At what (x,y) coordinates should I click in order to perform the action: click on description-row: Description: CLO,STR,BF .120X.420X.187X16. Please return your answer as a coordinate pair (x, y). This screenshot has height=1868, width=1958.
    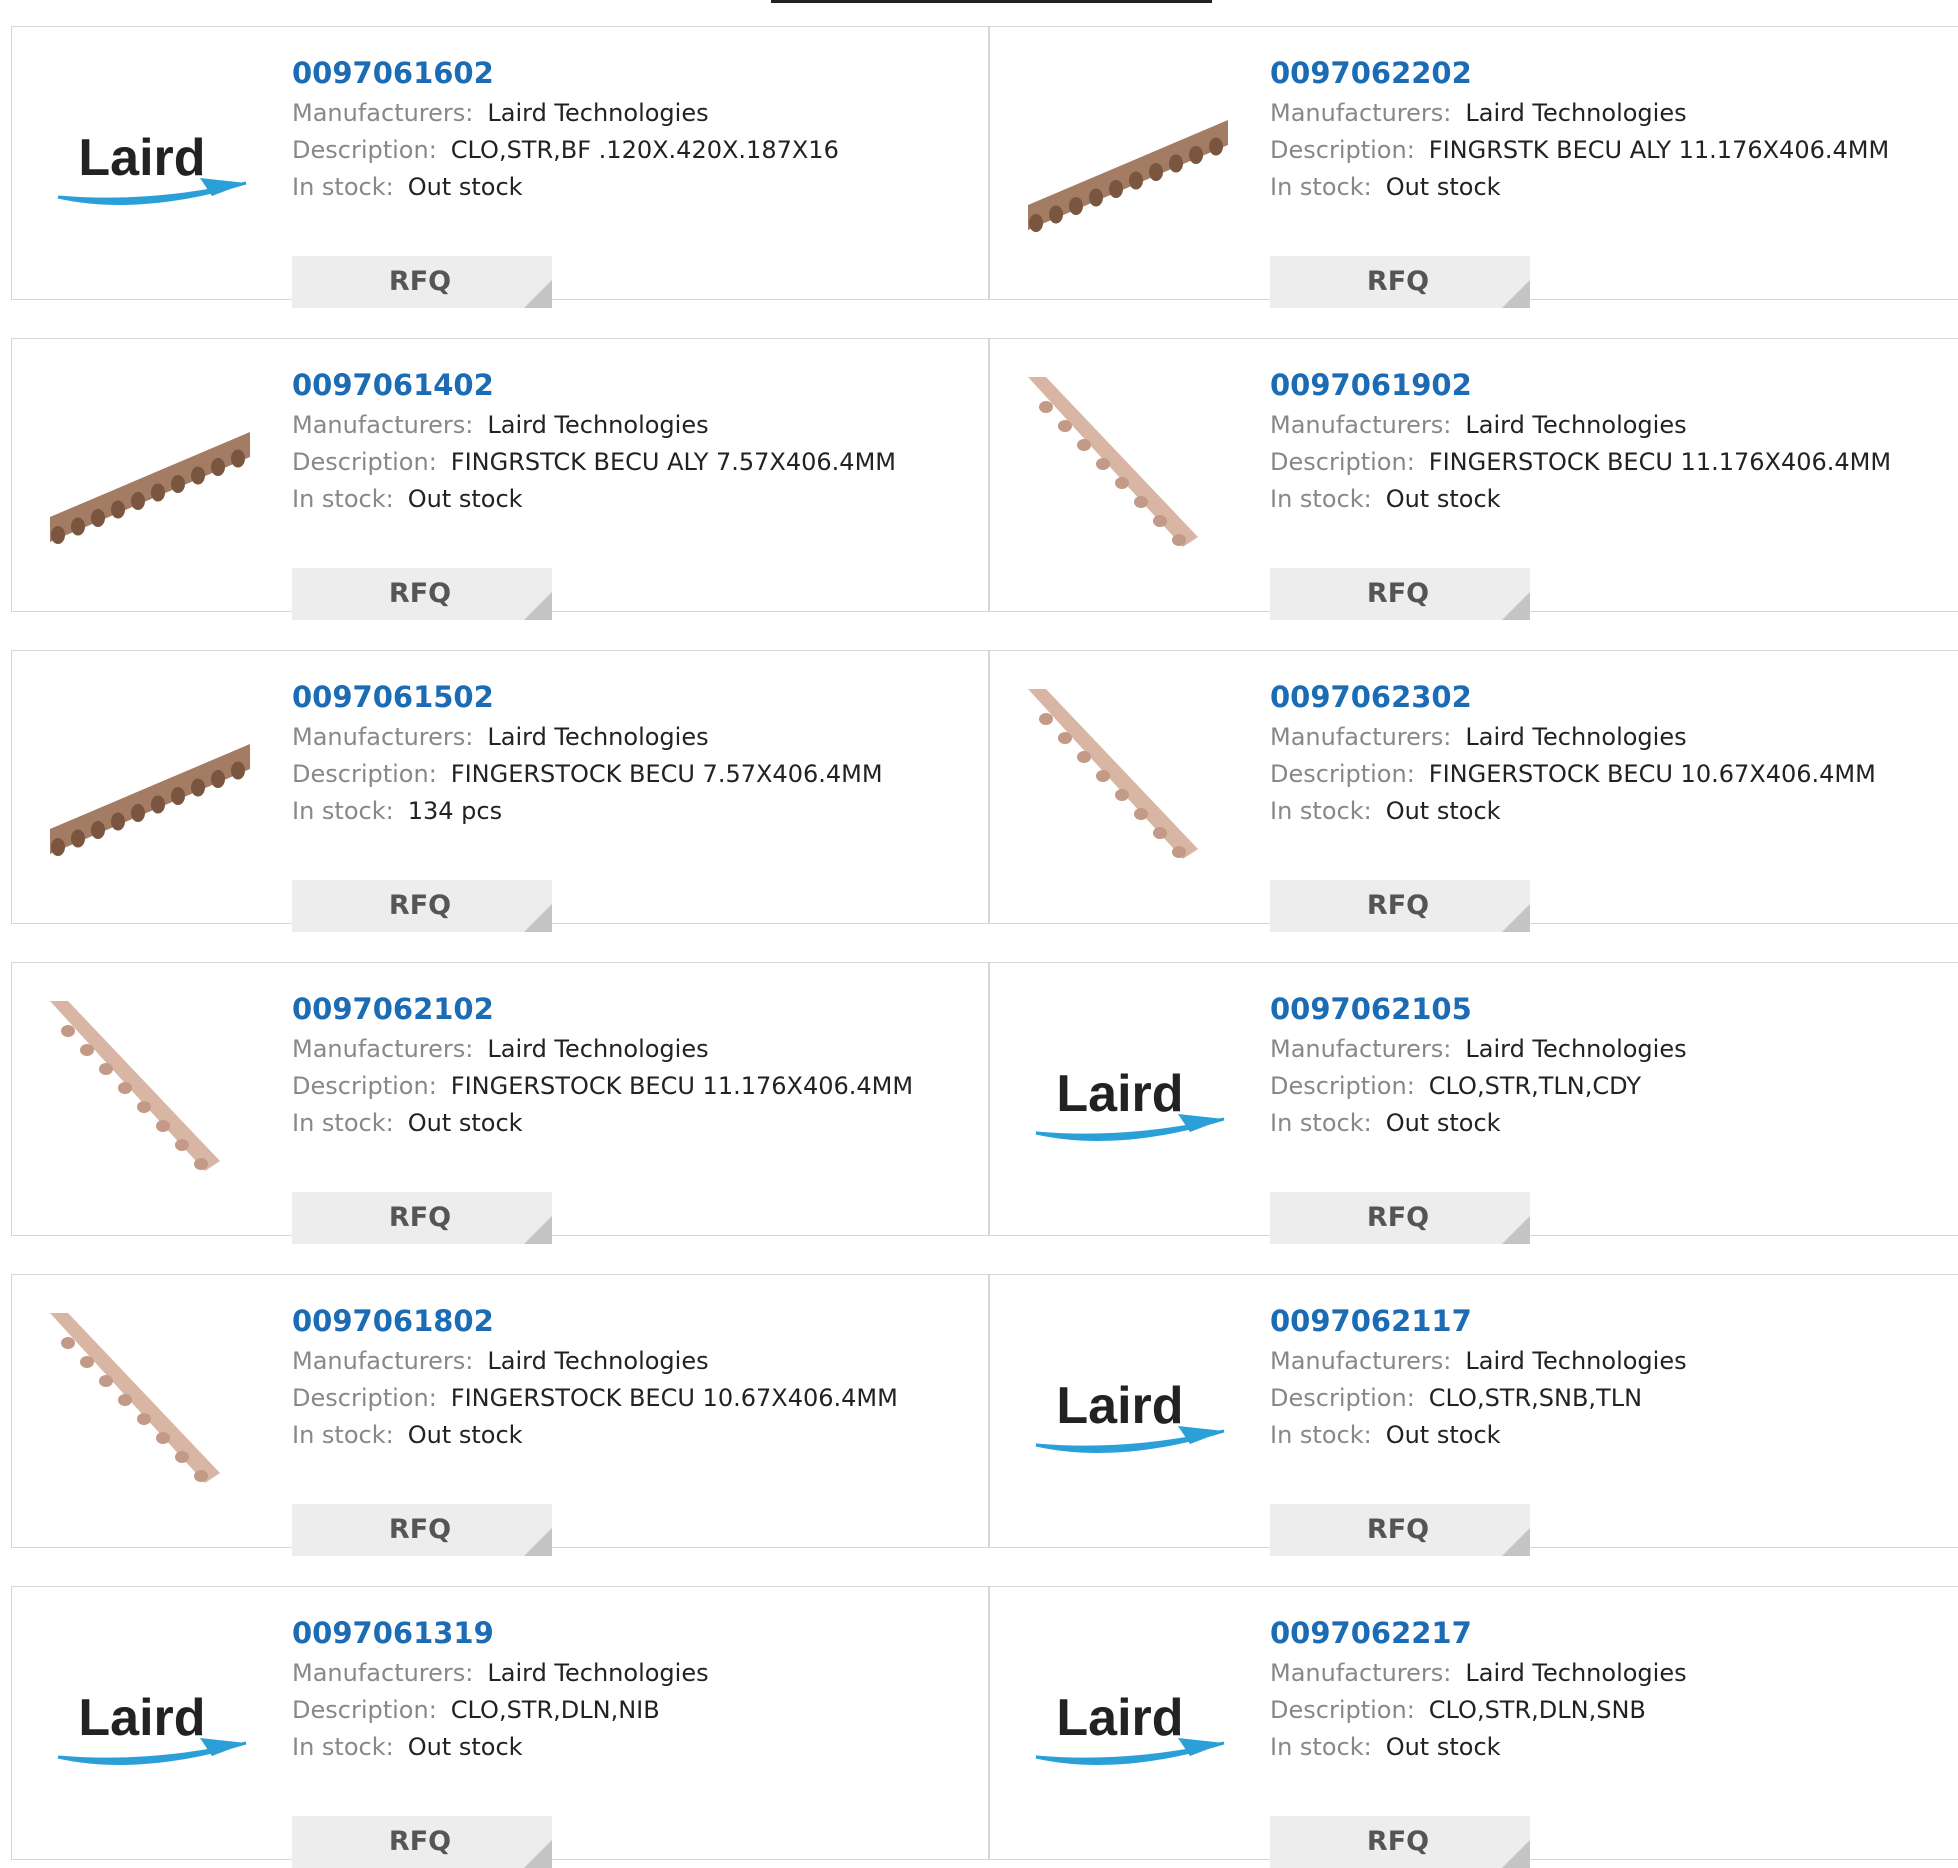
    Looking at the image, I should click on (637, 150).